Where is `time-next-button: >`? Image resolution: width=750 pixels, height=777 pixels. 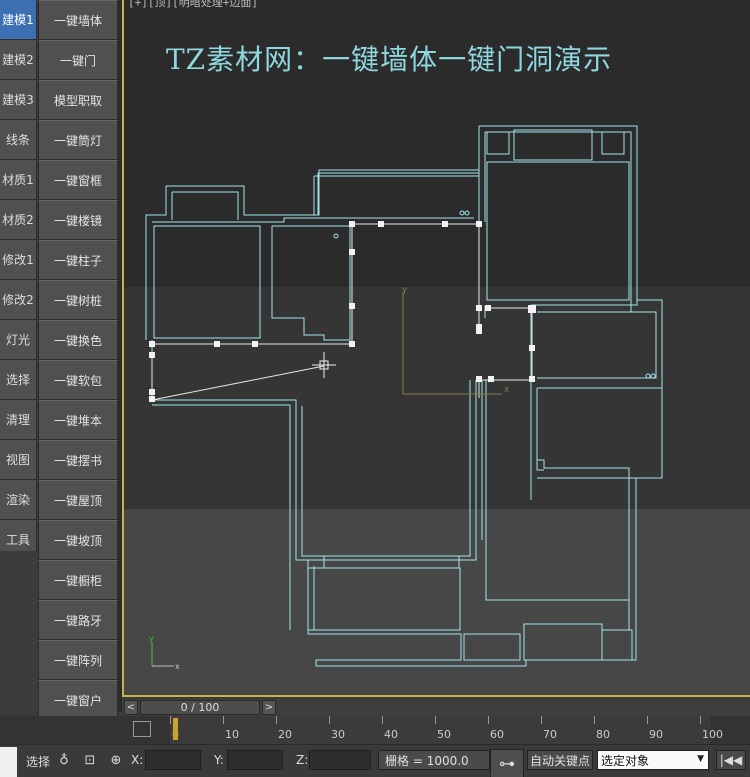
time-next-button: > is located at coordinates (269, 707).